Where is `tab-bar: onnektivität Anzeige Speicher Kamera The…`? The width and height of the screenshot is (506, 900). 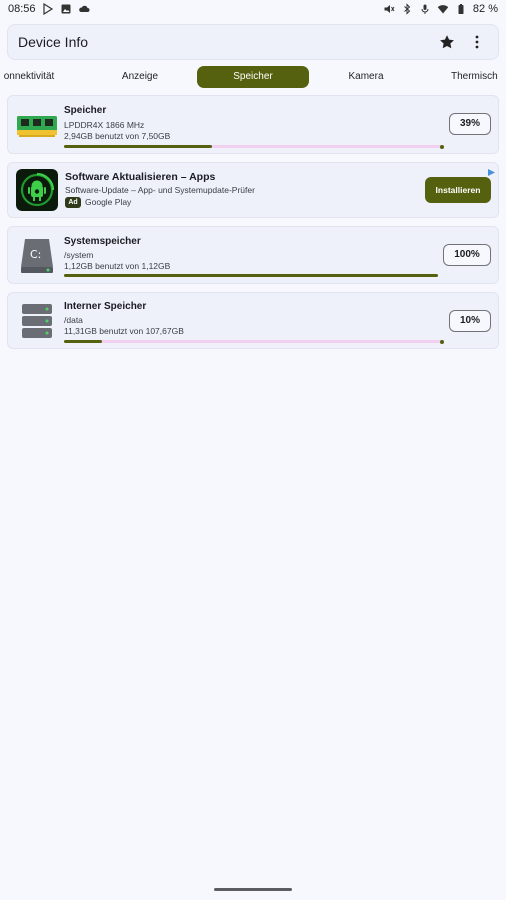 tab-bar: onnektivität Anzeige Speicher Kamera The… is located at coordinates (253, 77).